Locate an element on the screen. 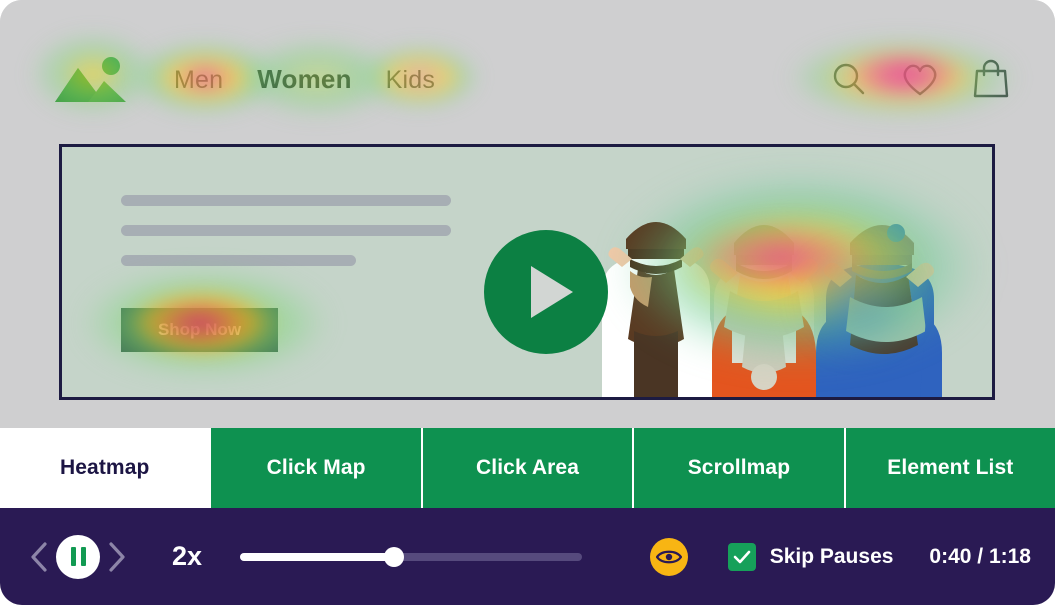  nav-link-men: Men is located at coordinates (198, 80).